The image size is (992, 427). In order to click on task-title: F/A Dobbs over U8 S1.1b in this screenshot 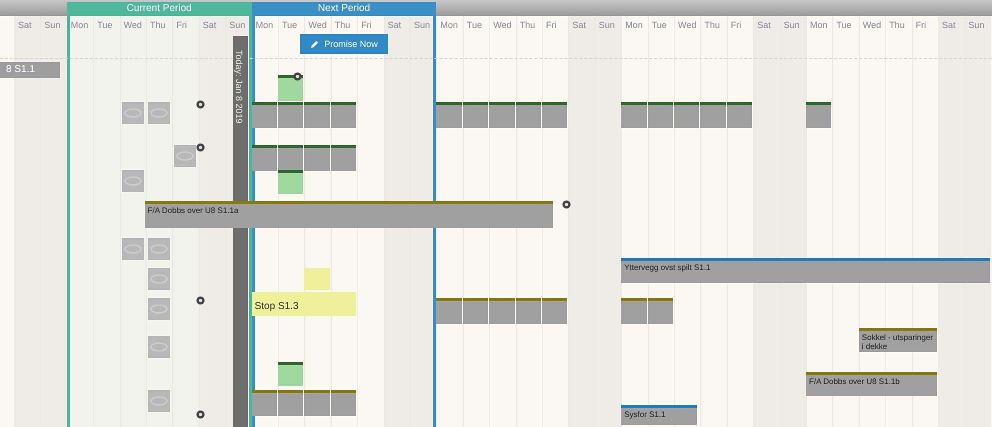, I will do `click(855, 381)`.